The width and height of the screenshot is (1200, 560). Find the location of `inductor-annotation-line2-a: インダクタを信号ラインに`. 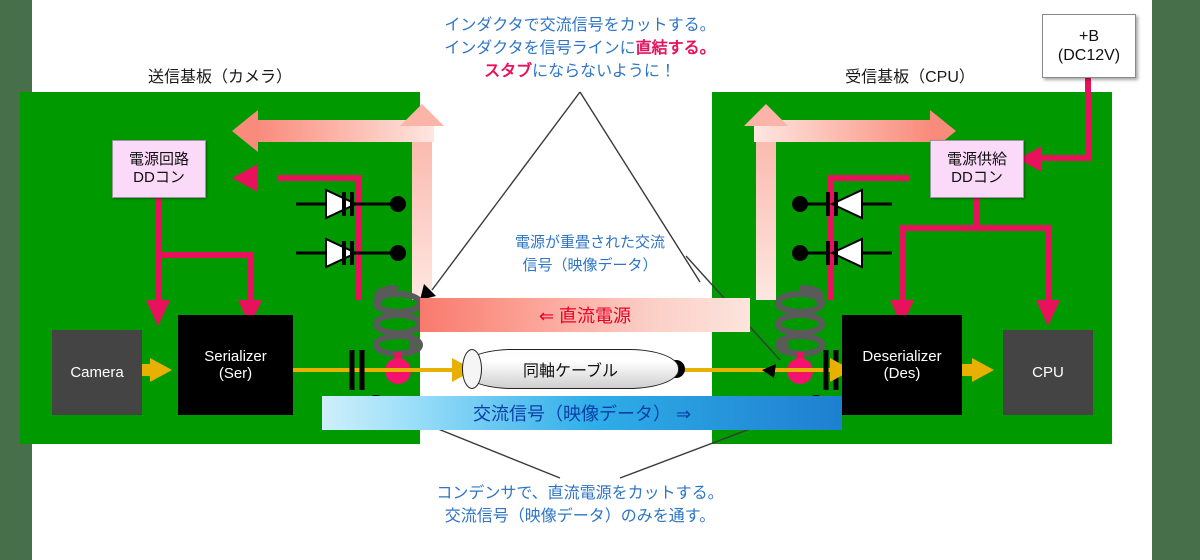

inductor-annotation-line2-a: インダクタを信号ラインに is located at coordinates (540, 49).